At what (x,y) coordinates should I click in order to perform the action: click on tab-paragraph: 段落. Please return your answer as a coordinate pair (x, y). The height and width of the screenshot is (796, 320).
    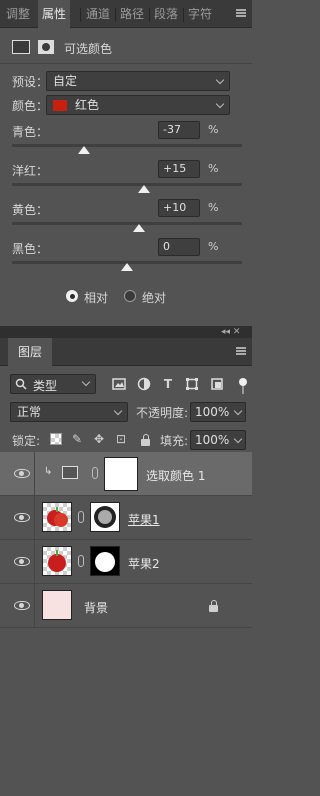
    Looking at the image, I should click on (166, 14).